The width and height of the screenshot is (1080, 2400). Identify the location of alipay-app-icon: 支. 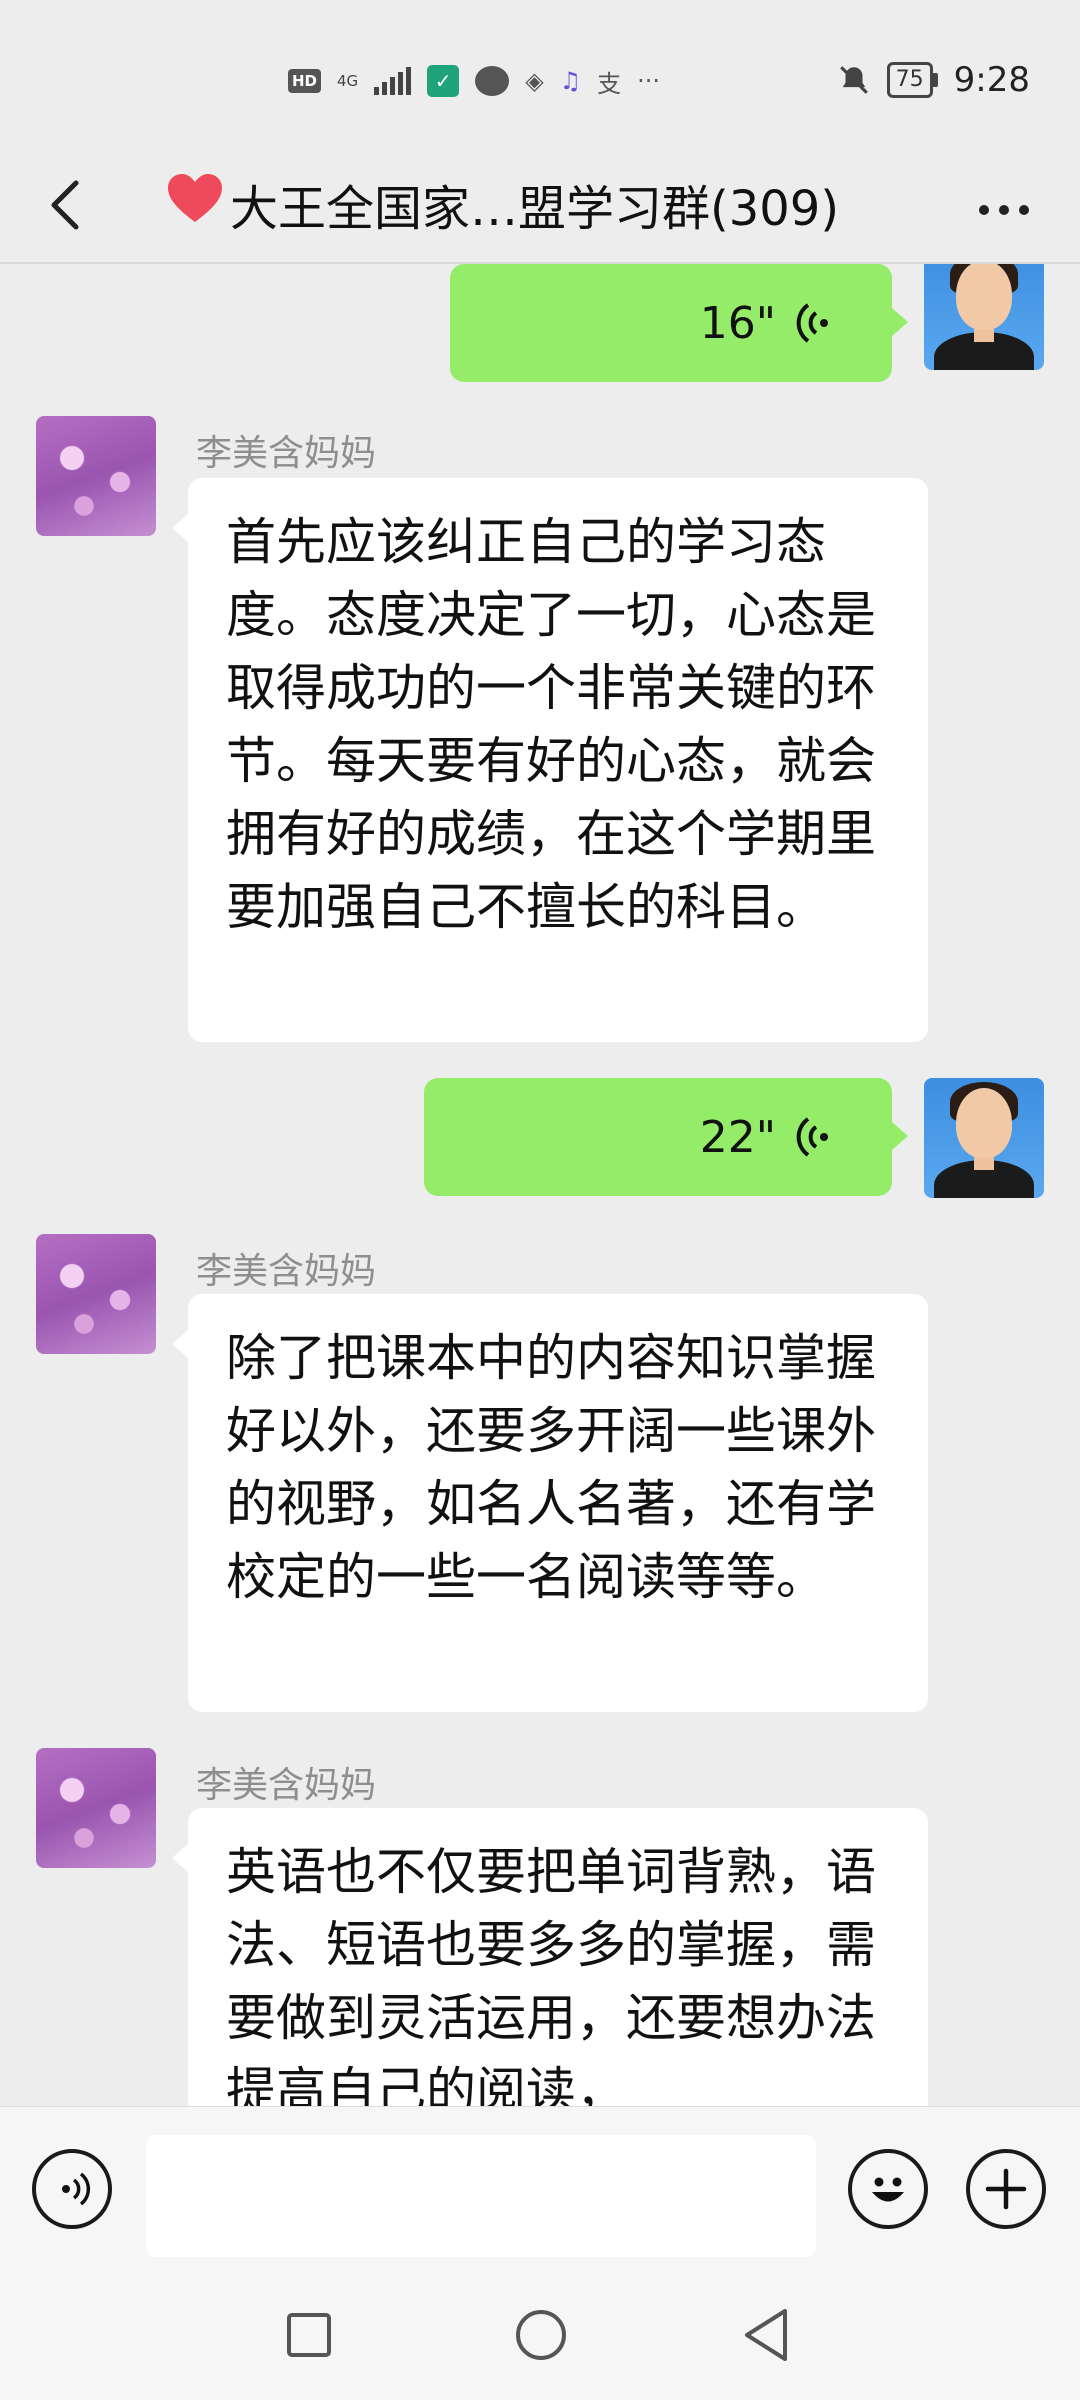
(609, 83).